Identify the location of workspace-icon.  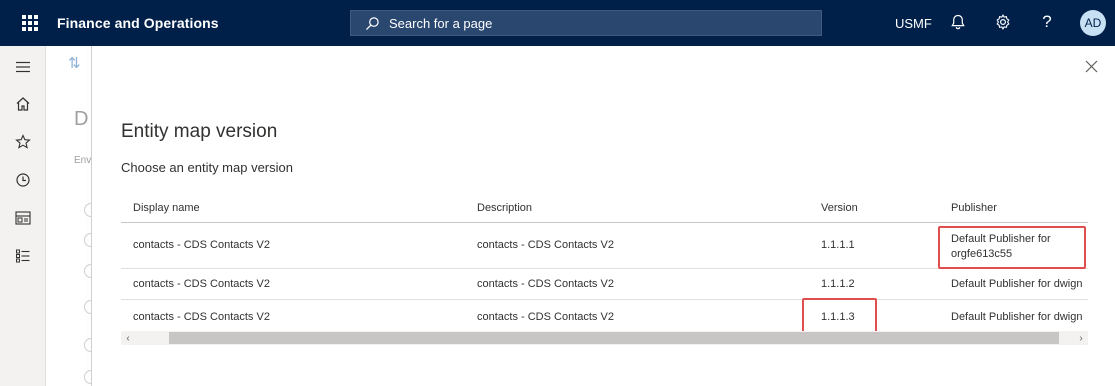
(23, 218).